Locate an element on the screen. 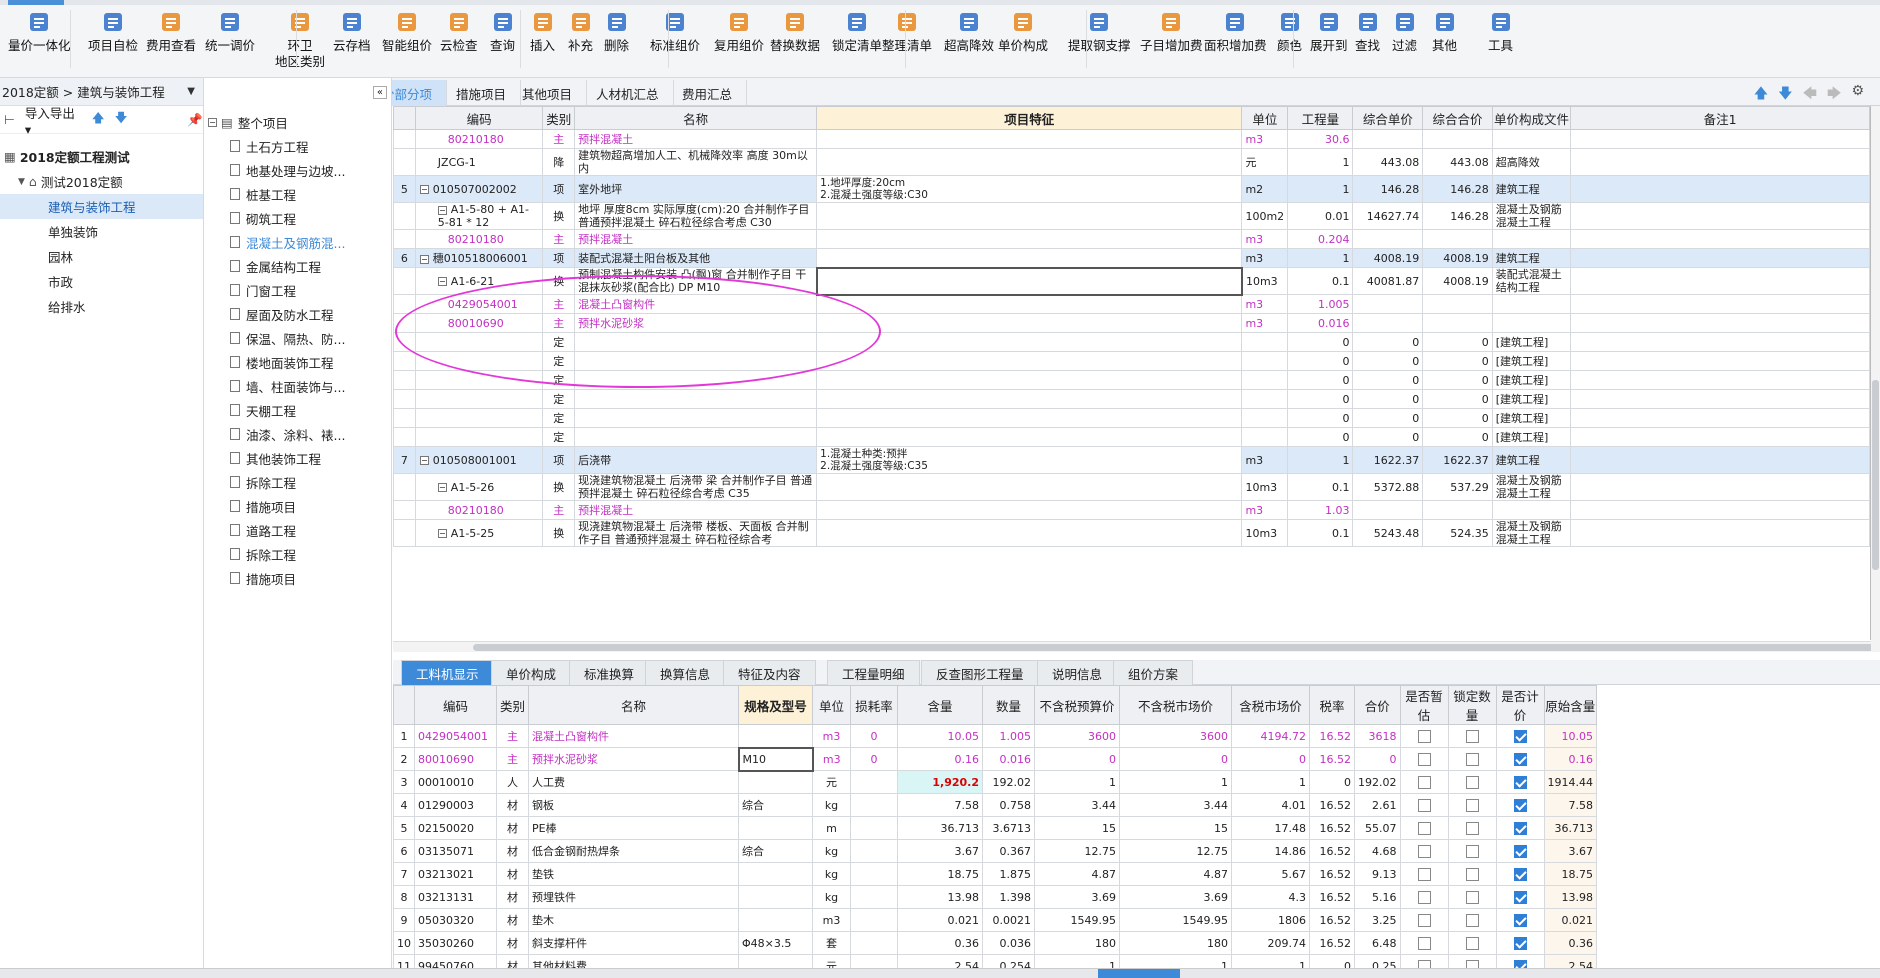 Image resolution: width=1880 pixels, height=978 pixels. cell-code: 03213021 is located at coordinates (455, 874).